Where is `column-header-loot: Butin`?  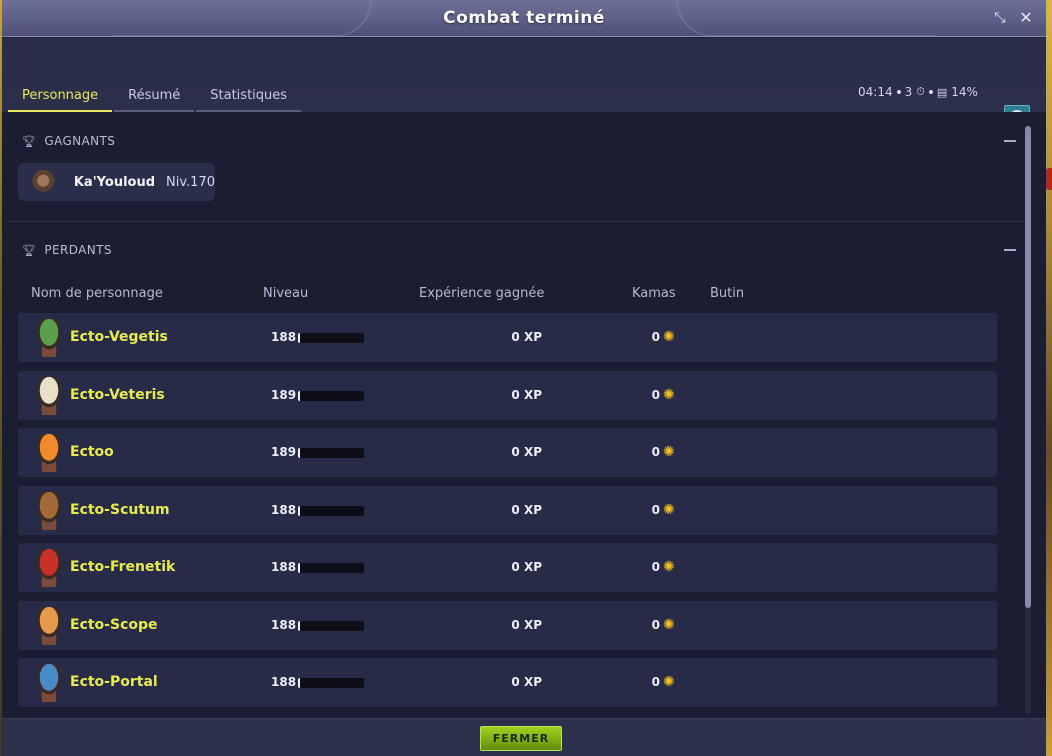
column-header-loot: Butin is located at coordinates (727, 293).